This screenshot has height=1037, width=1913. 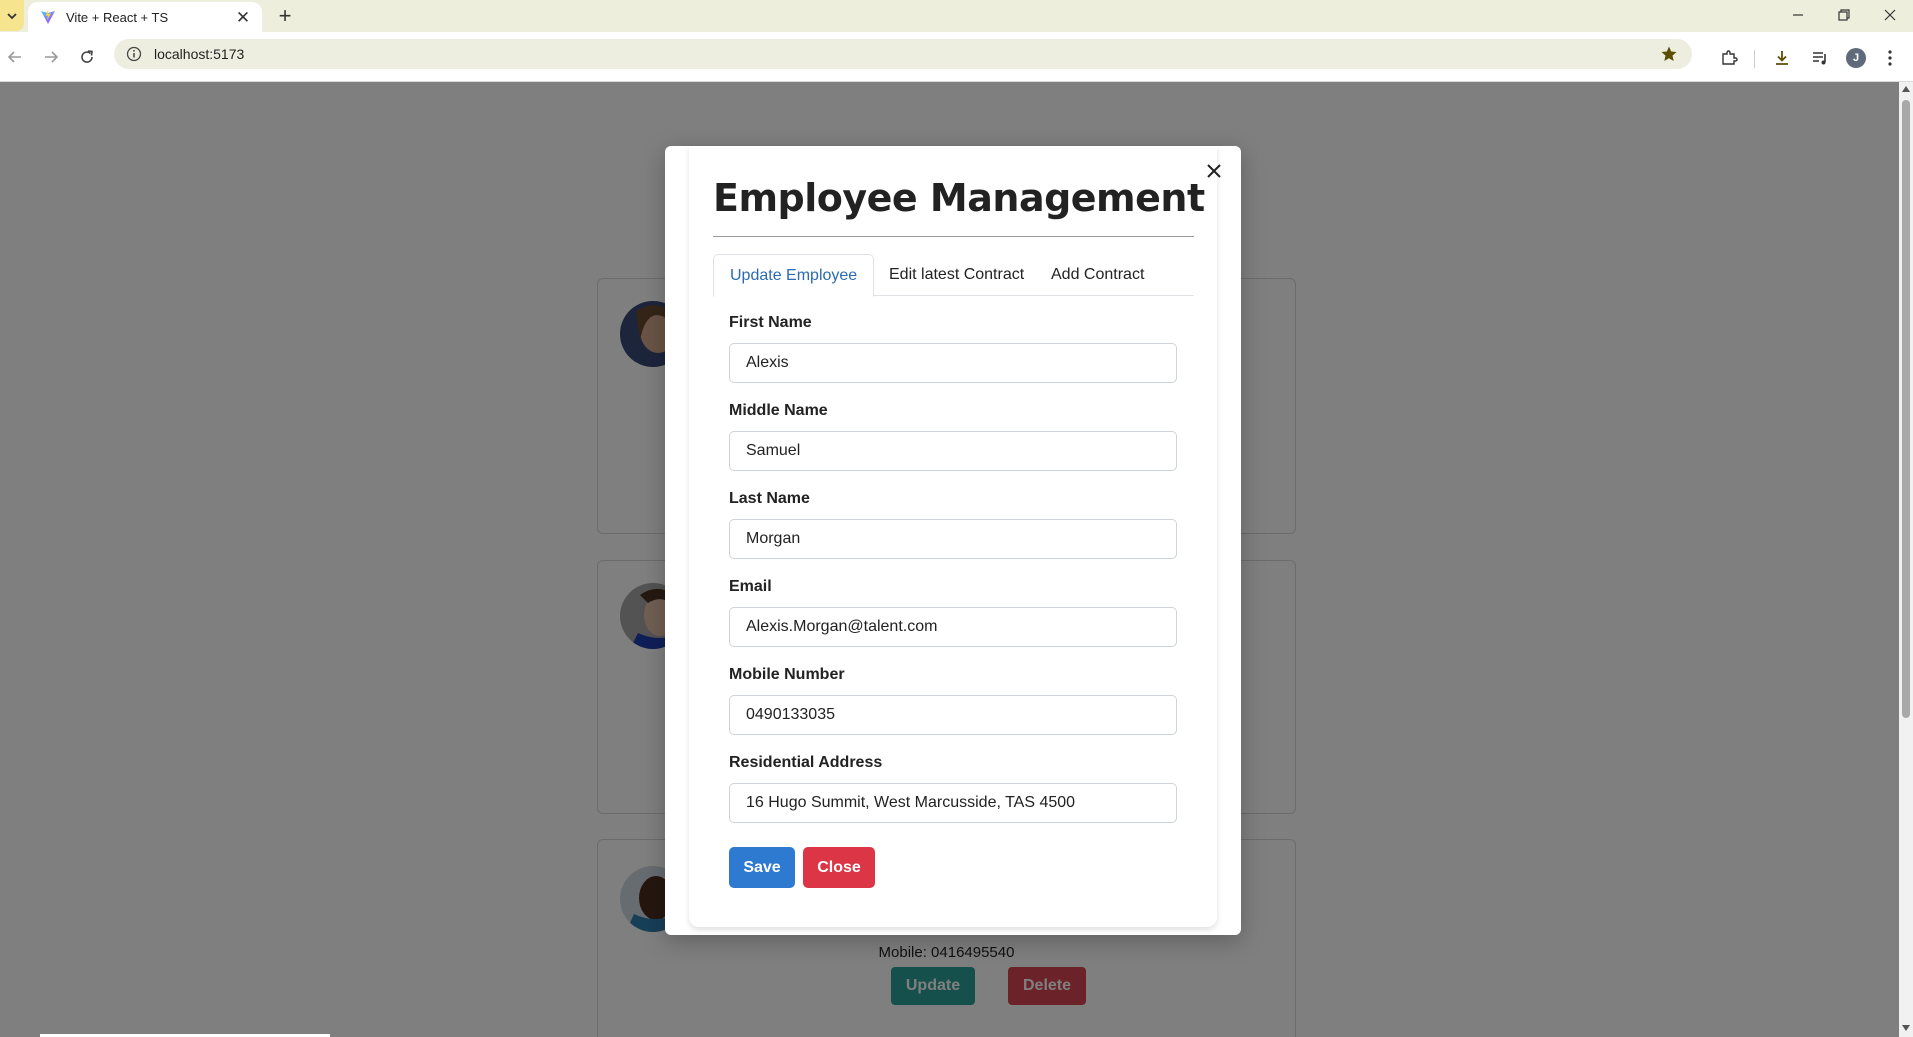 I want to click on mobile-number-field, so click(x=953, y=715).